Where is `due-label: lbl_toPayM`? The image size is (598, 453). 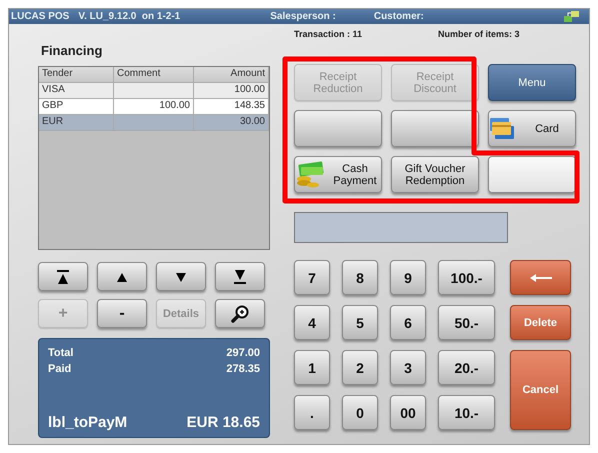
due-label: lbl_toPayM is located at coordinates (88, 422).